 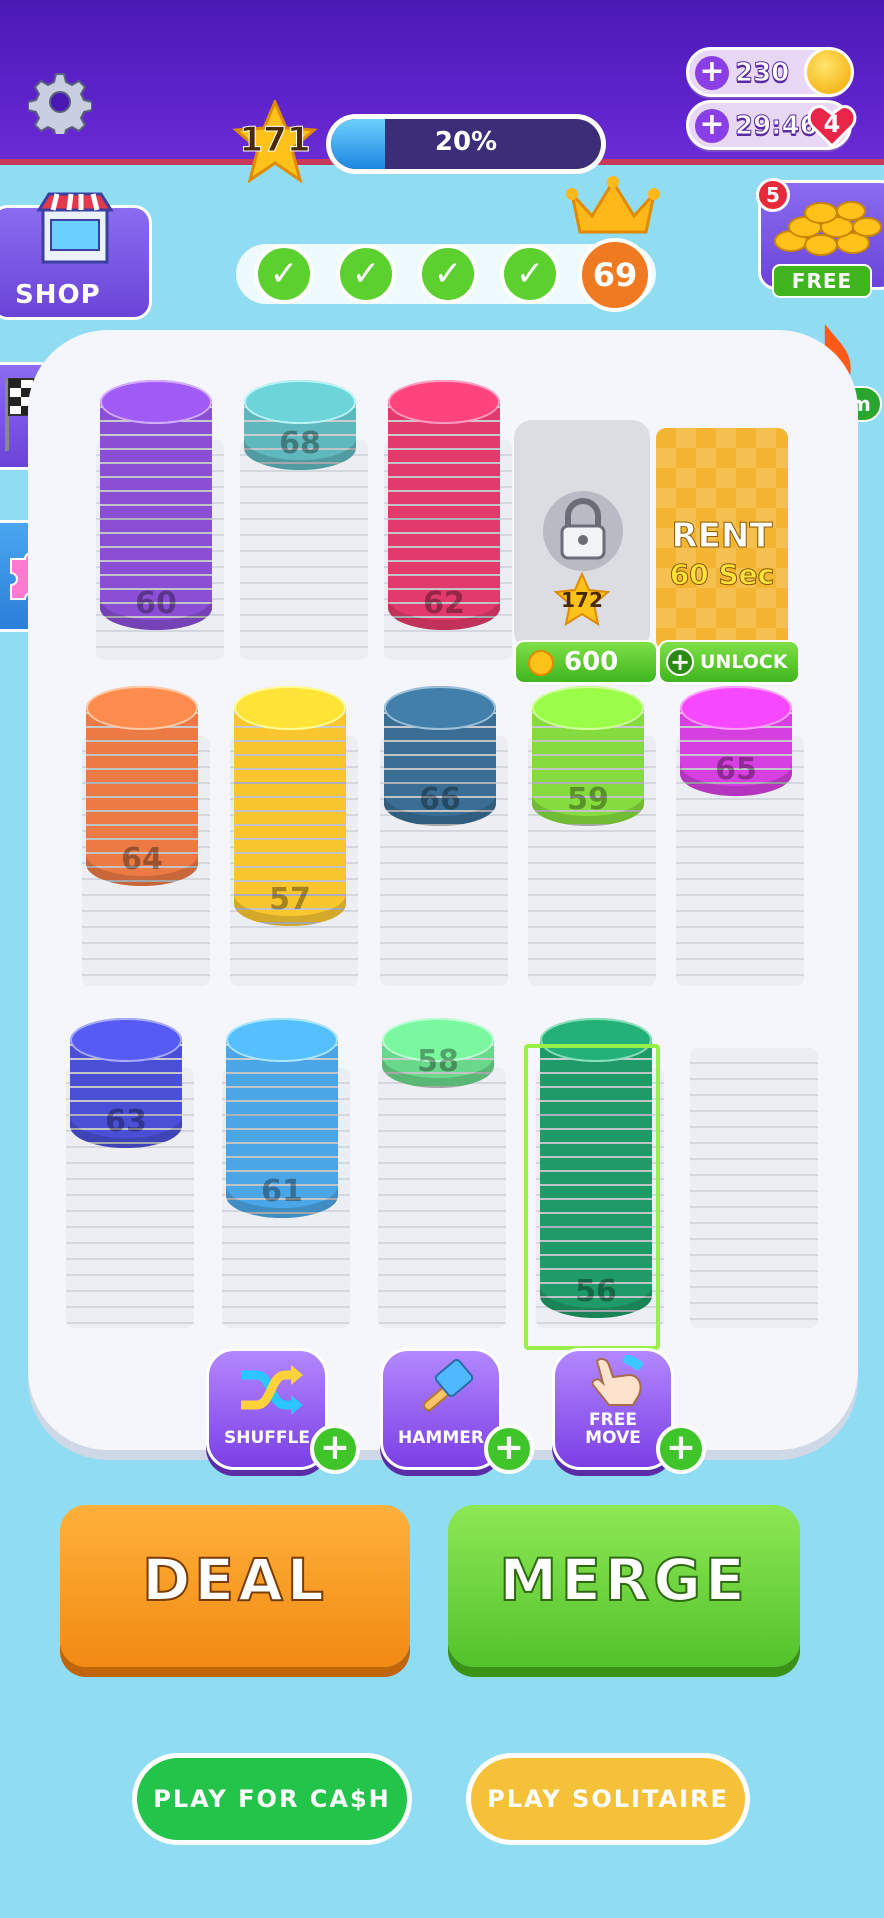 I want to click on crown-icon, so click(x=613, y=205).